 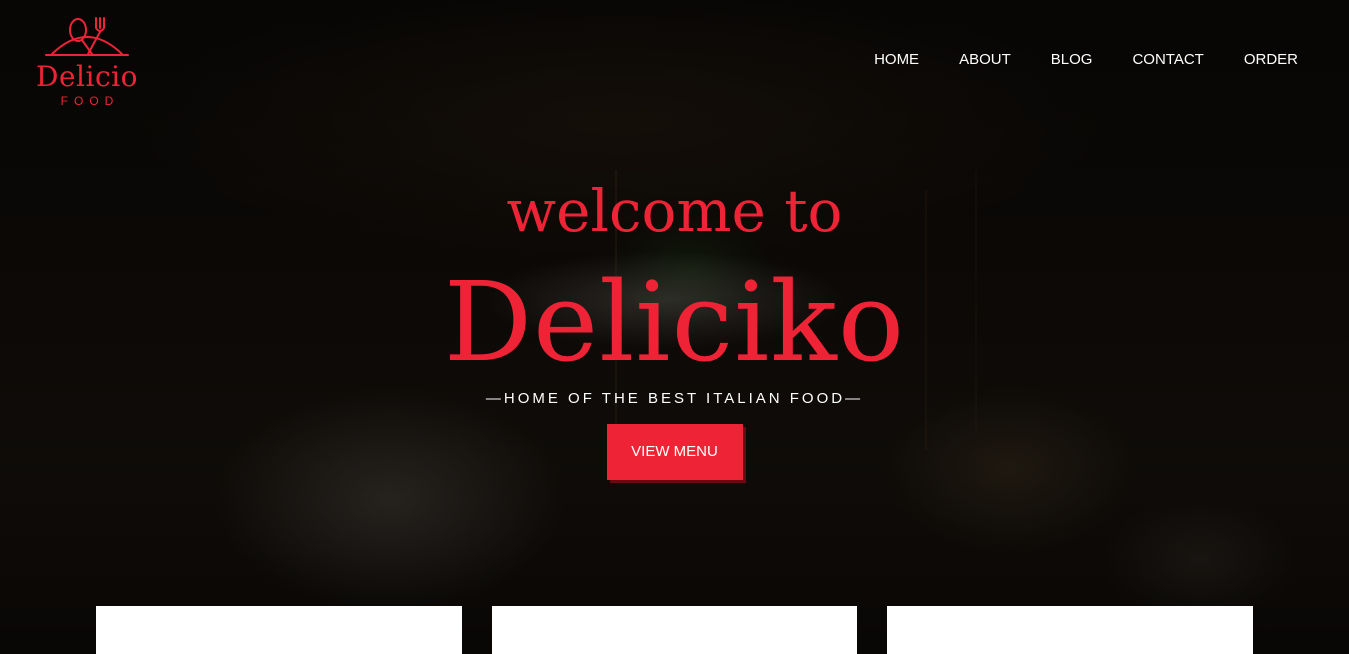 What do you see at coordinates (1271, 60) in the screenshot?
I see `nav-item-order: ORDER` at bounding box center [1271, 60].